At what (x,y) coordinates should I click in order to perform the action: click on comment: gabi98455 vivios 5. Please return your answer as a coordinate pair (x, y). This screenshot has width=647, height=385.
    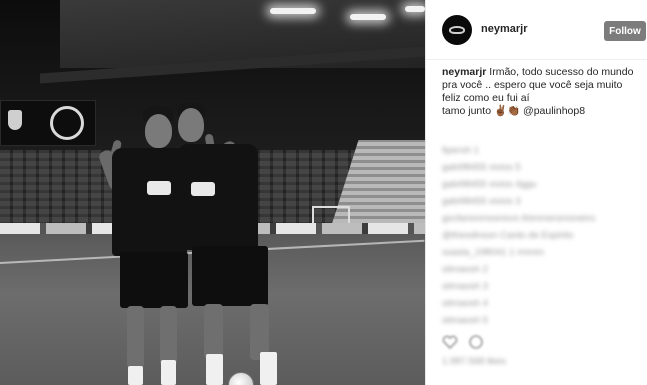
    Looking at the image, I should click on (481, 167).